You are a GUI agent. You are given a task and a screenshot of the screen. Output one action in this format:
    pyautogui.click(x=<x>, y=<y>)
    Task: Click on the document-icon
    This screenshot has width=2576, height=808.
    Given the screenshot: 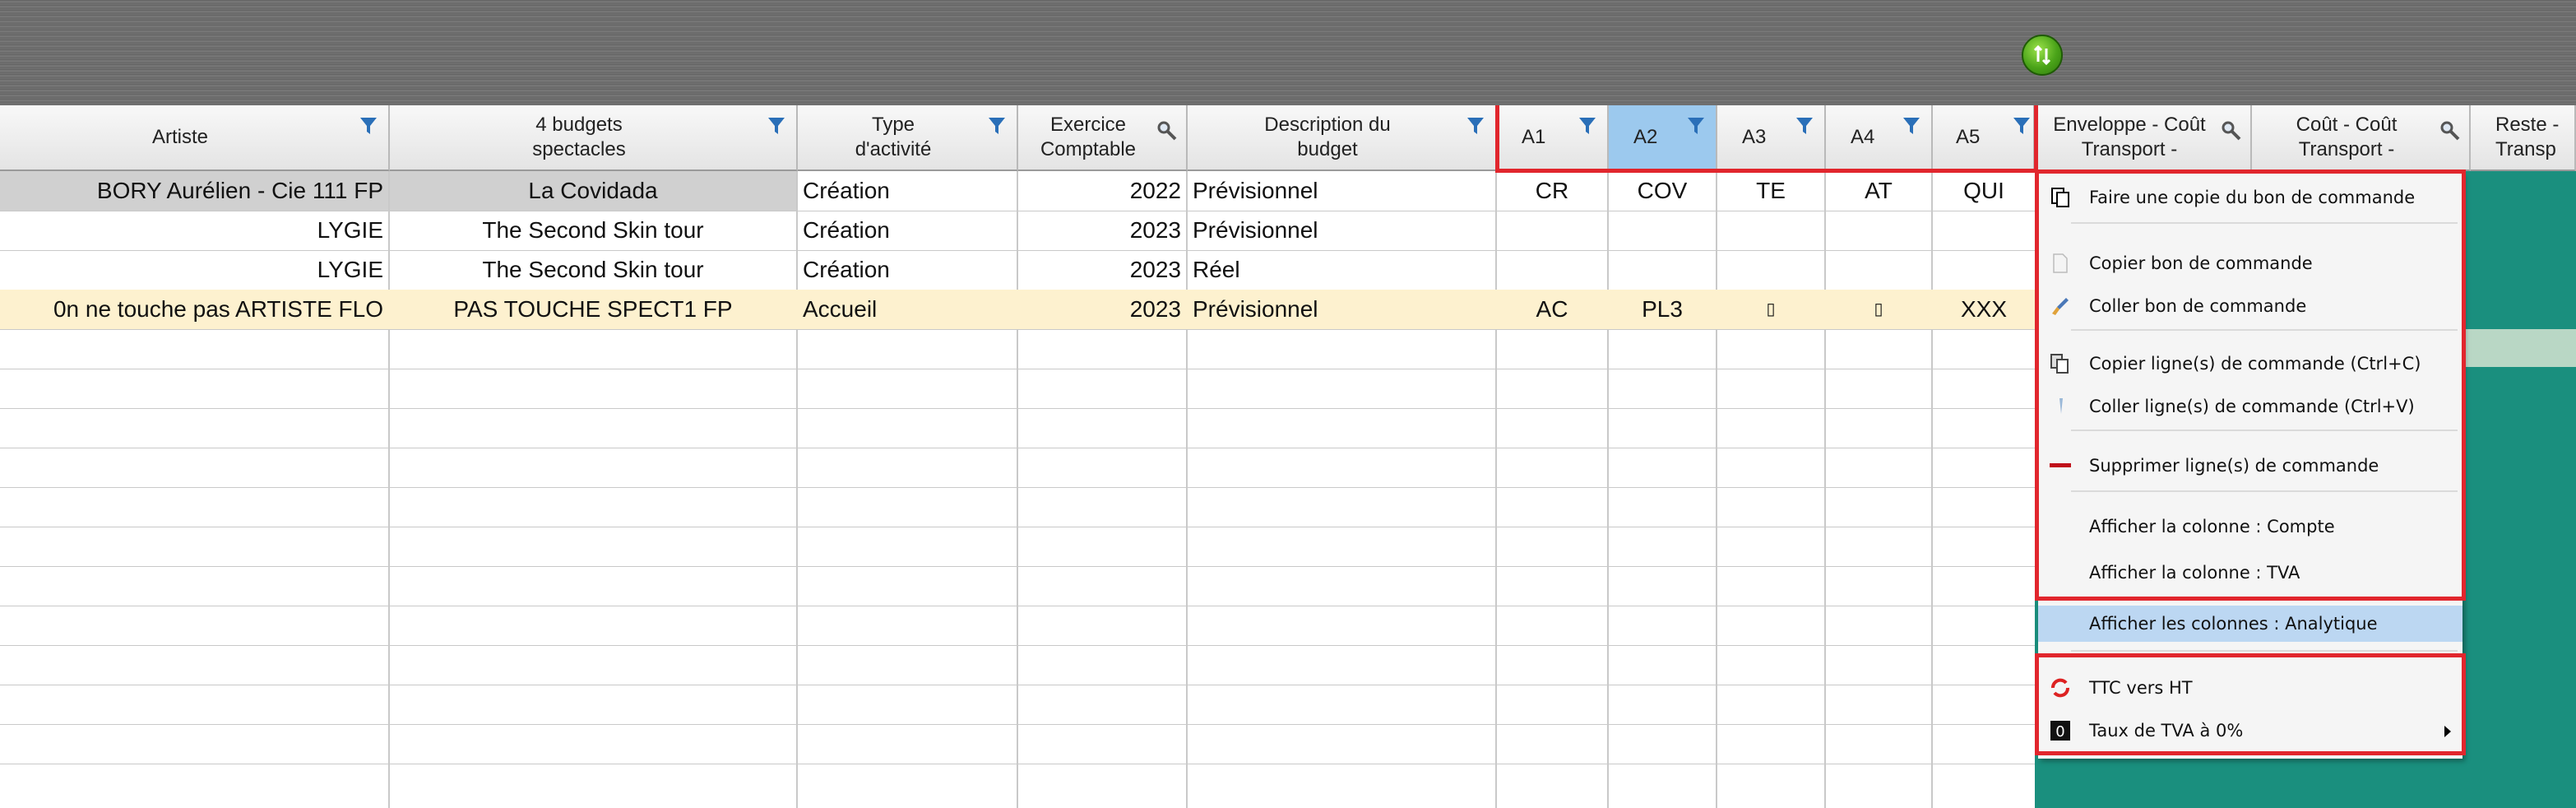 What is the action you would take?
    pyautogui.click(x=2061, y=263)
    